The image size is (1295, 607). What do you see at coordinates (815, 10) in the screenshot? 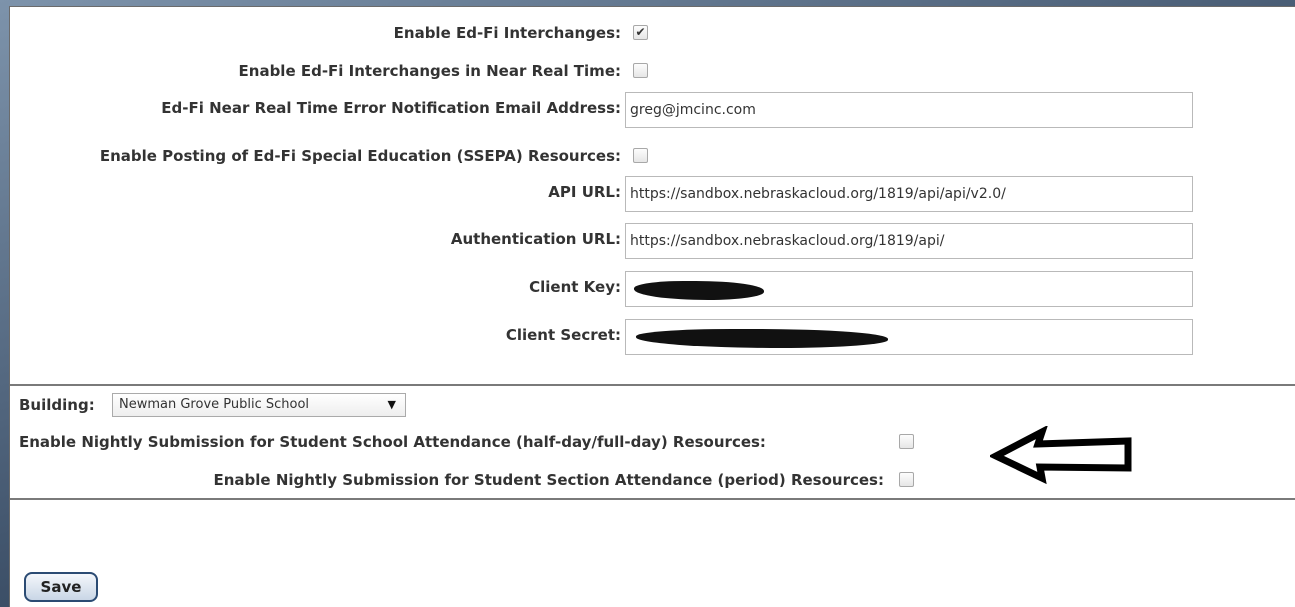
I see `panel-top-gap` at bounding box center [815, 10].